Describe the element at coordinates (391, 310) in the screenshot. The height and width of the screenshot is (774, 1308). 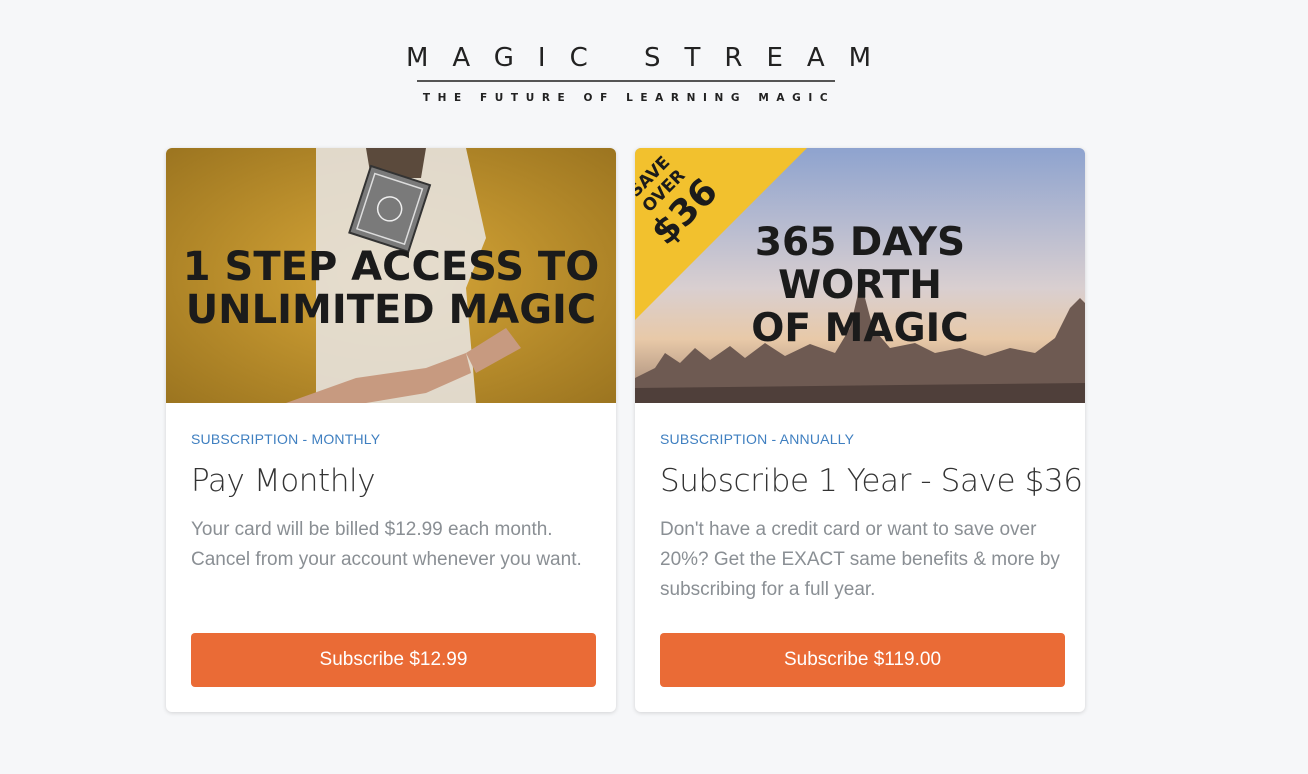
I see `monthly-banner-line2: UNLIMITED MAGIC` at that location.